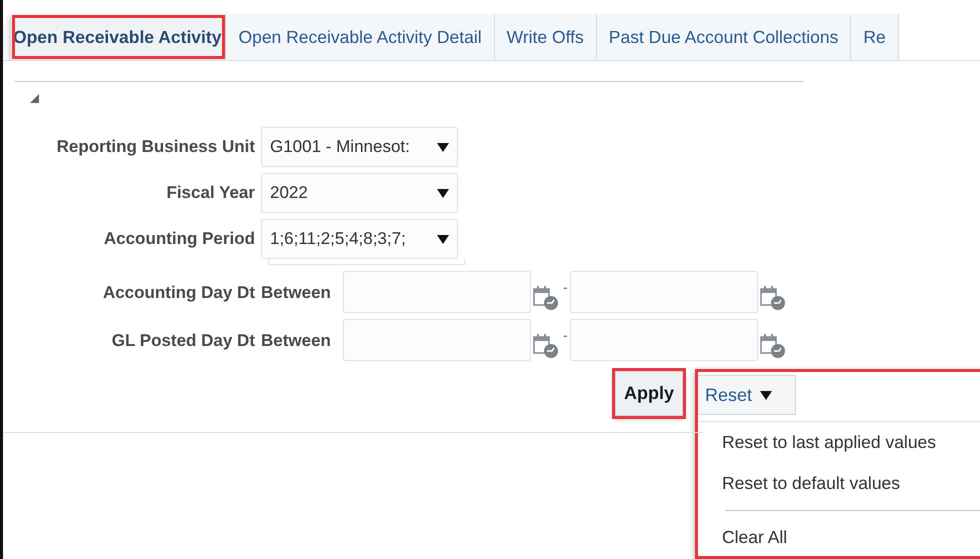 Image resolution: width=980 pixels, height=559 pixels. I want to click on tab: Open Receivable Activity Detail, so click(360, 37).